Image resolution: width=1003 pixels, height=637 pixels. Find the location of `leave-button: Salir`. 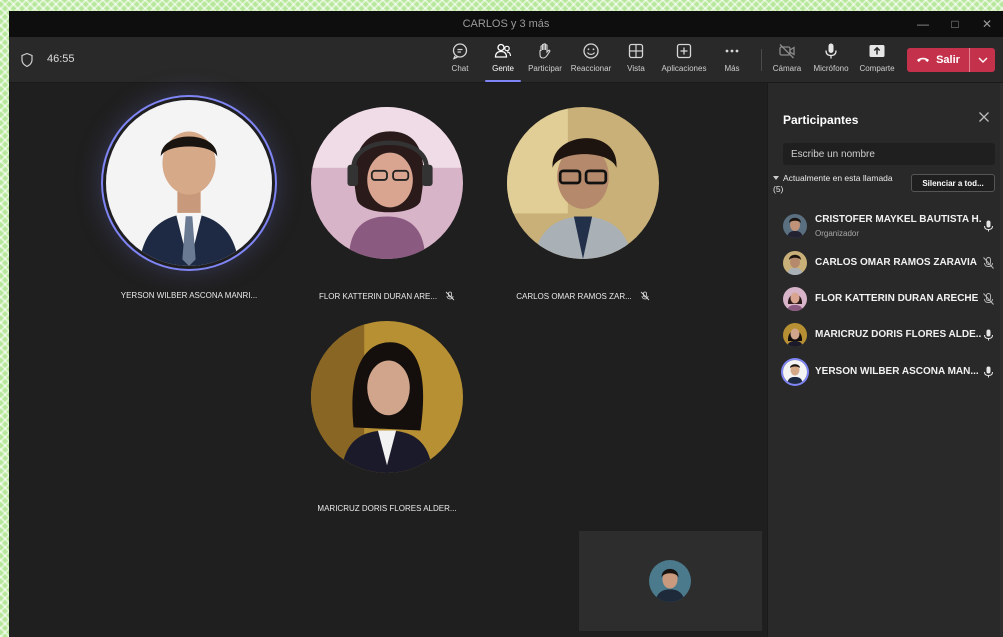

leave-button: Salir is located at coordinates (938, 60).